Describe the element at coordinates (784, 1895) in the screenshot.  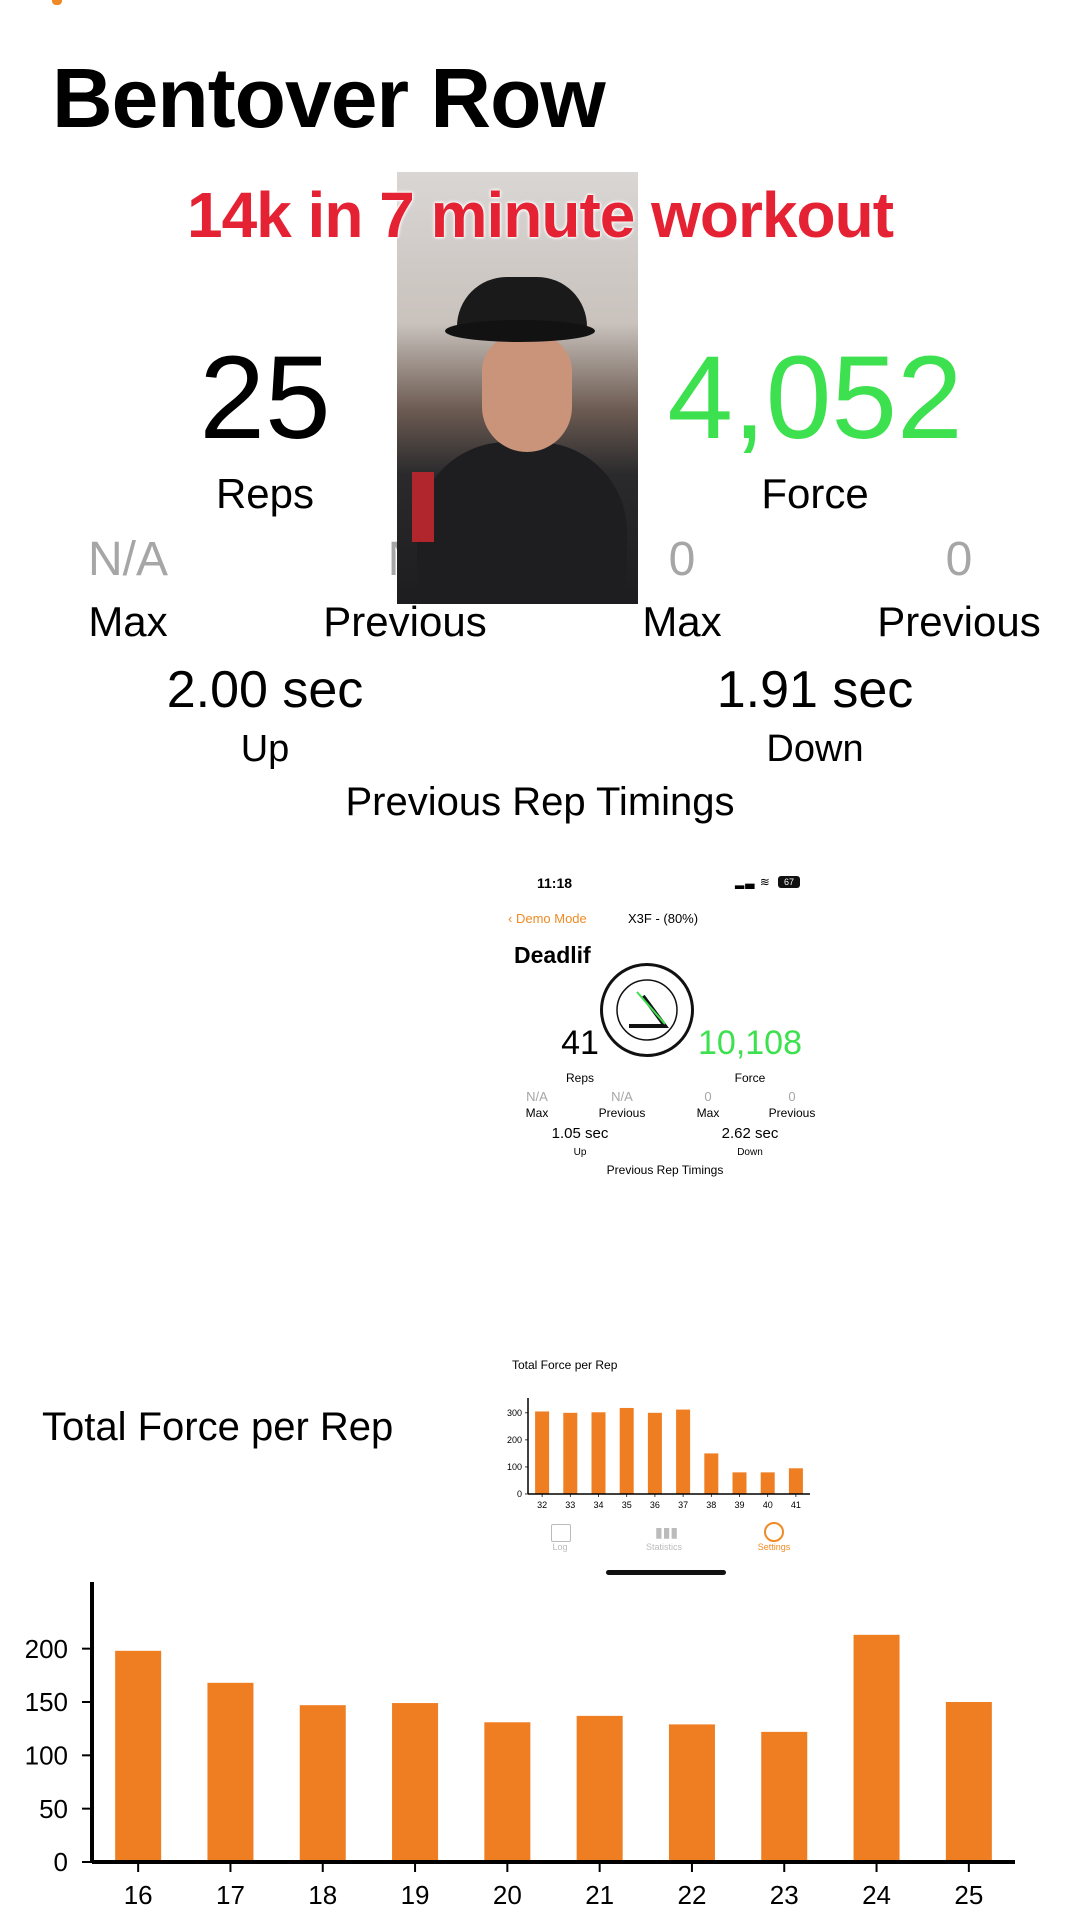
I see `x-tick-label: 23` at that location.